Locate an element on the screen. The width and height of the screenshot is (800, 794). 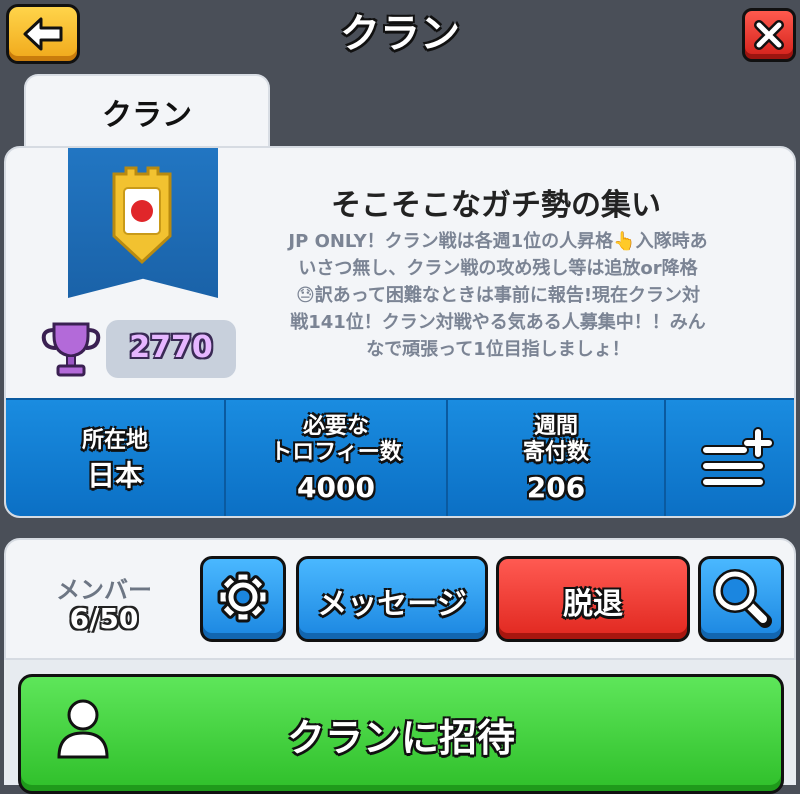
stat-location-label: 所在地 is located at coordinates (114, 440).